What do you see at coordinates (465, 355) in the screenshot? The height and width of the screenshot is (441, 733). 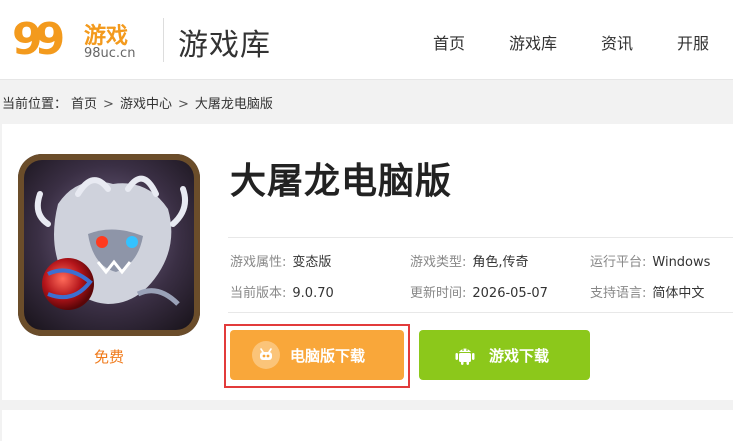 I see `android-icon` at bounding box center [465, 355].